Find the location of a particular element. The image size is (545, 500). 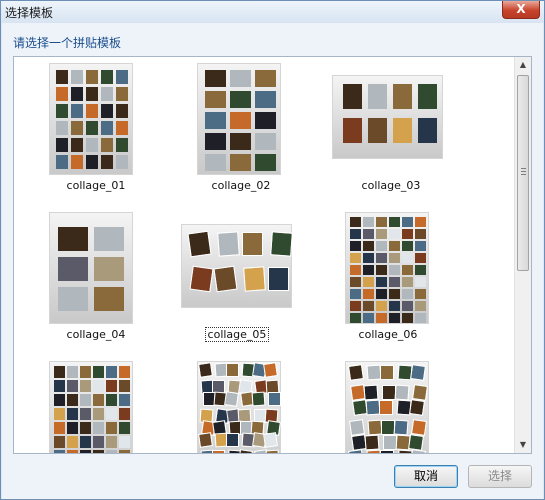

scroll-up-icon: ▲ is located at coordinates (523, 65).